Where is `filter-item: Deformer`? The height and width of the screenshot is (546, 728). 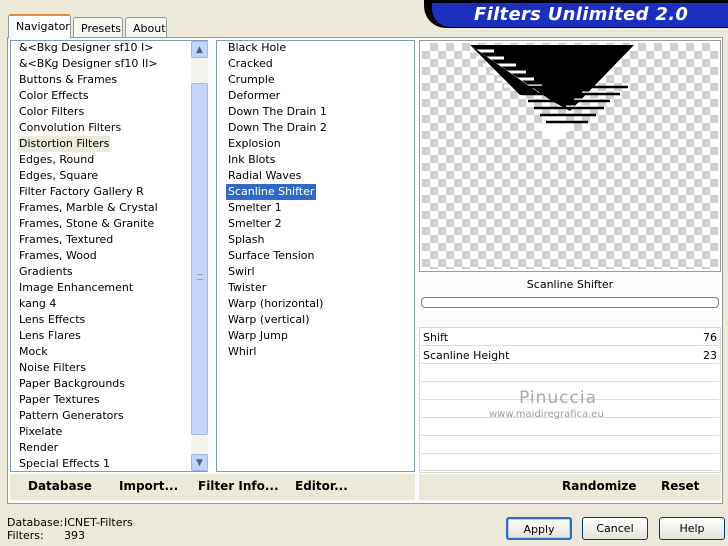 filter-item: Deformer is located at coordinates (254, 96).